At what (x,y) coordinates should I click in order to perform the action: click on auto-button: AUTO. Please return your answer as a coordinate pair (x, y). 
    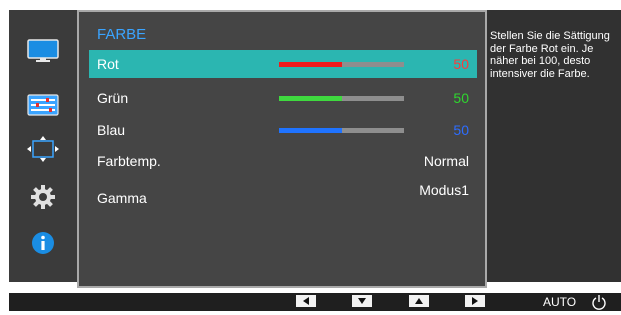
    Looking at the image, I should click on (559, 302).